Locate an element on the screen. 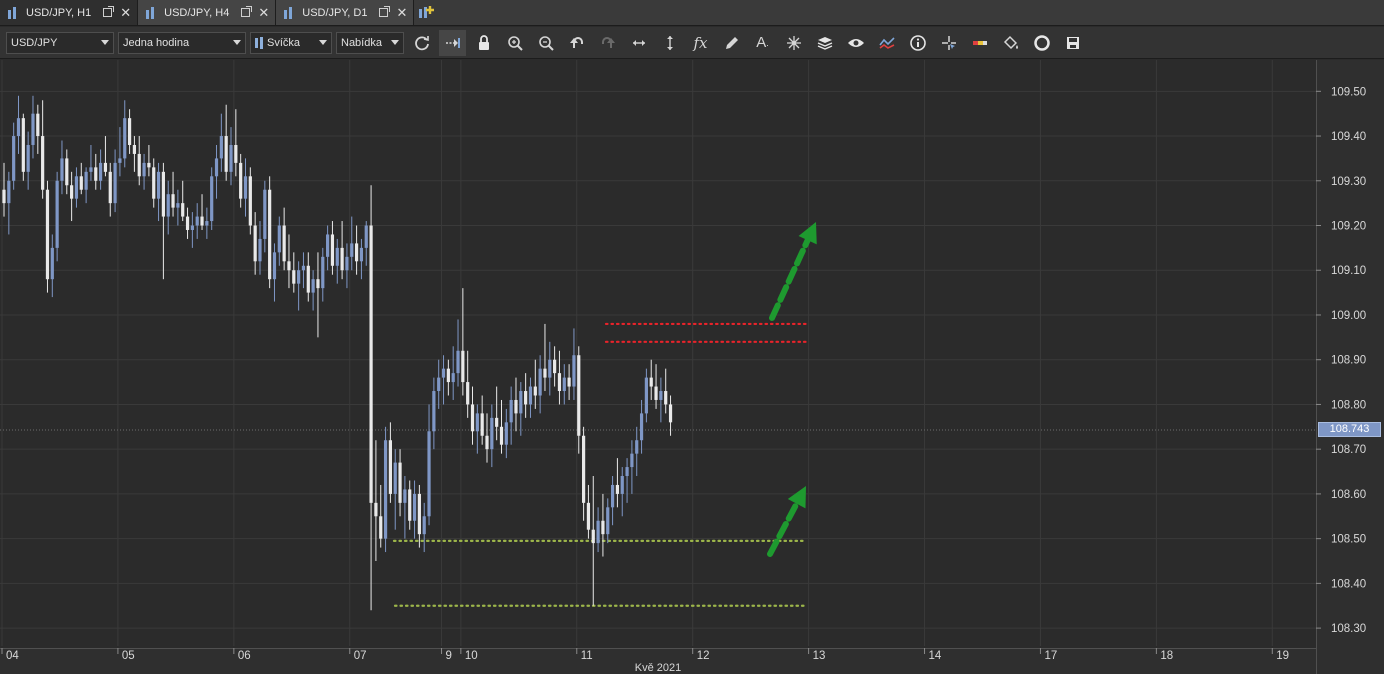 This screenshot has height=674, width=1384. refresh-icon is located at coordinates (421, 43).